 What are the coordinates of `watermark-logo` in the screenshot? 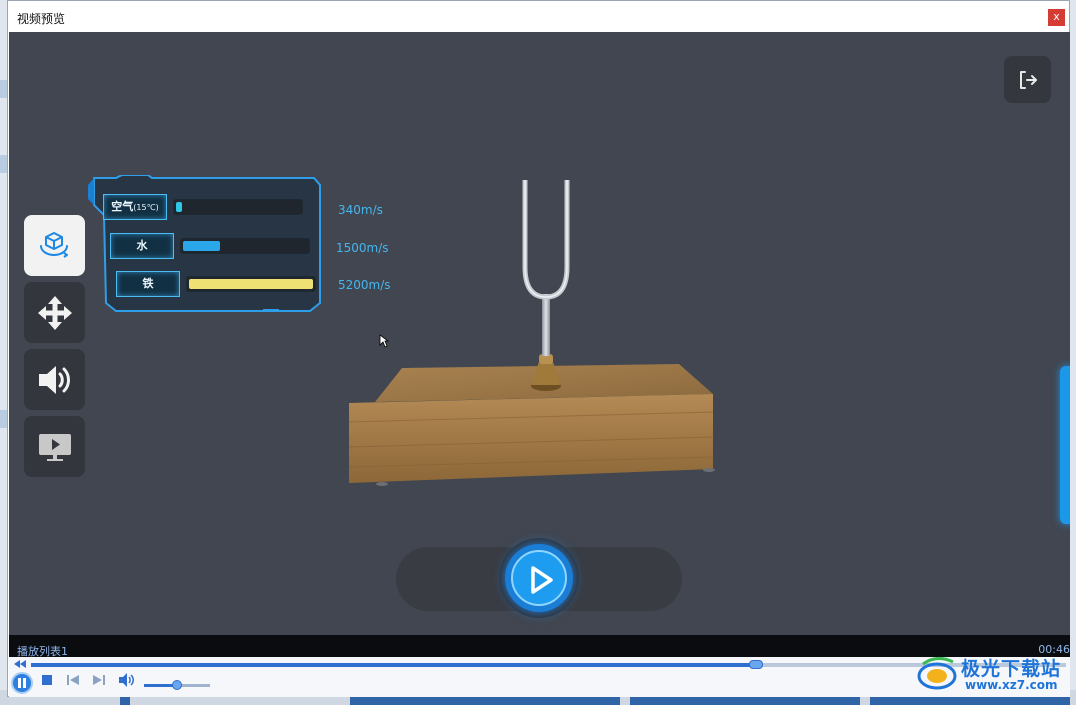 It's located at (937, 673).